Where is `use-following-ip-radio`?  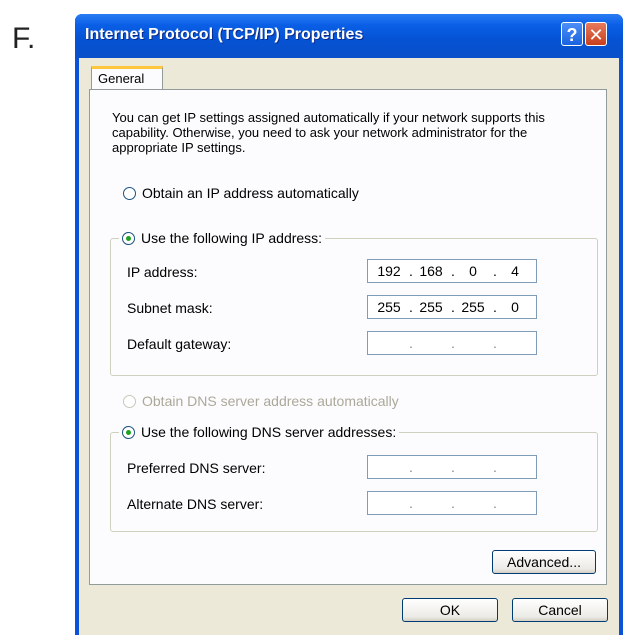
use-following-ip-radio is located at coordinates (128, 238).